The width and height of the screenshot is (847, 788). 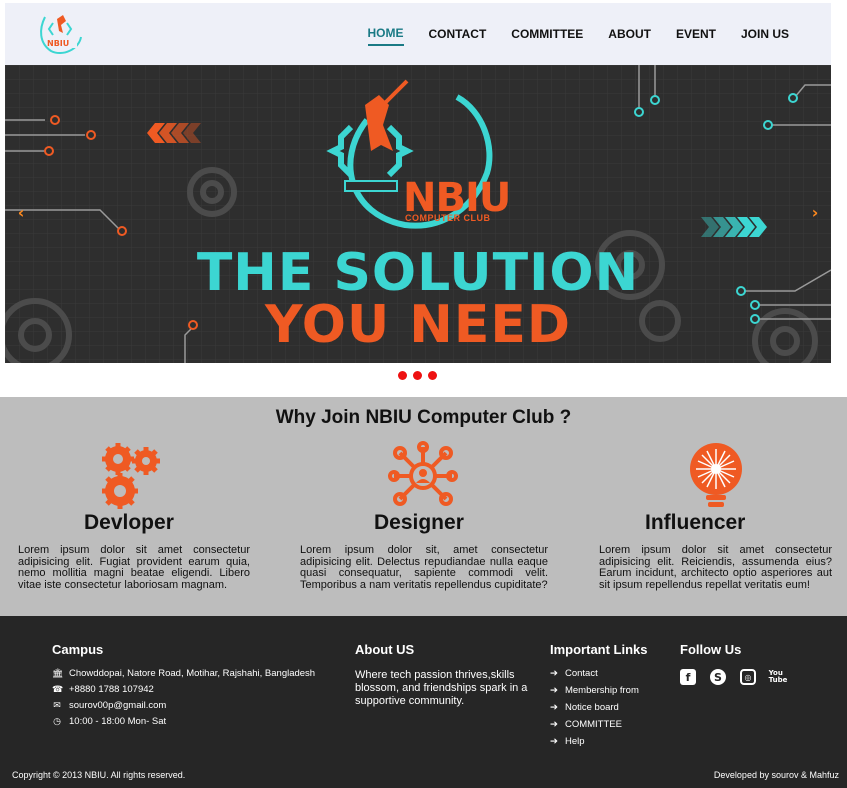 What do you see at coordinates (718, 677) in the screenshot?
I see `skype-icon: S` at bounding box center [718, 677].